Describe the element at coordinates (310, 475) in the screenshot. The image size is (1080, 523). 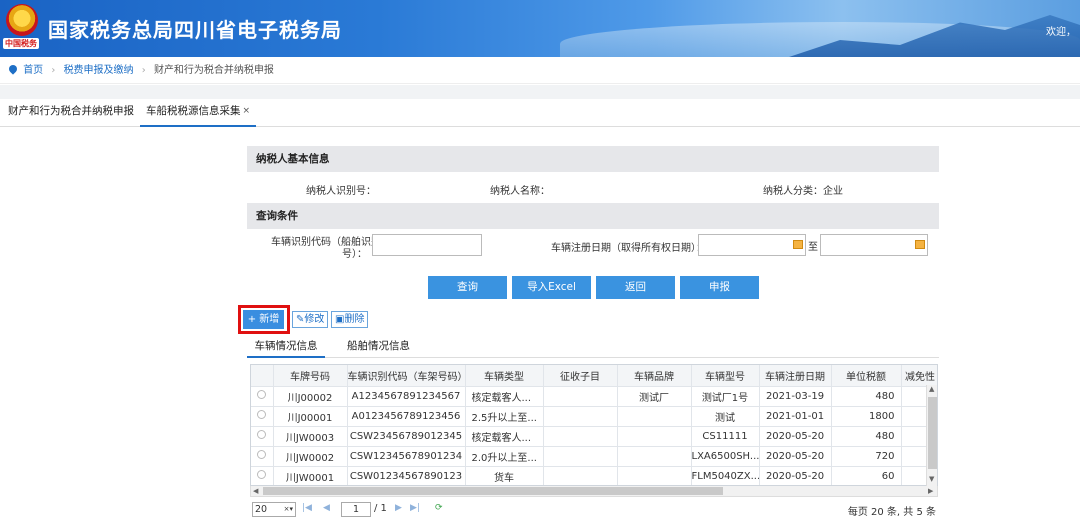
I see `plate-cell: 川JW0001` at that location.